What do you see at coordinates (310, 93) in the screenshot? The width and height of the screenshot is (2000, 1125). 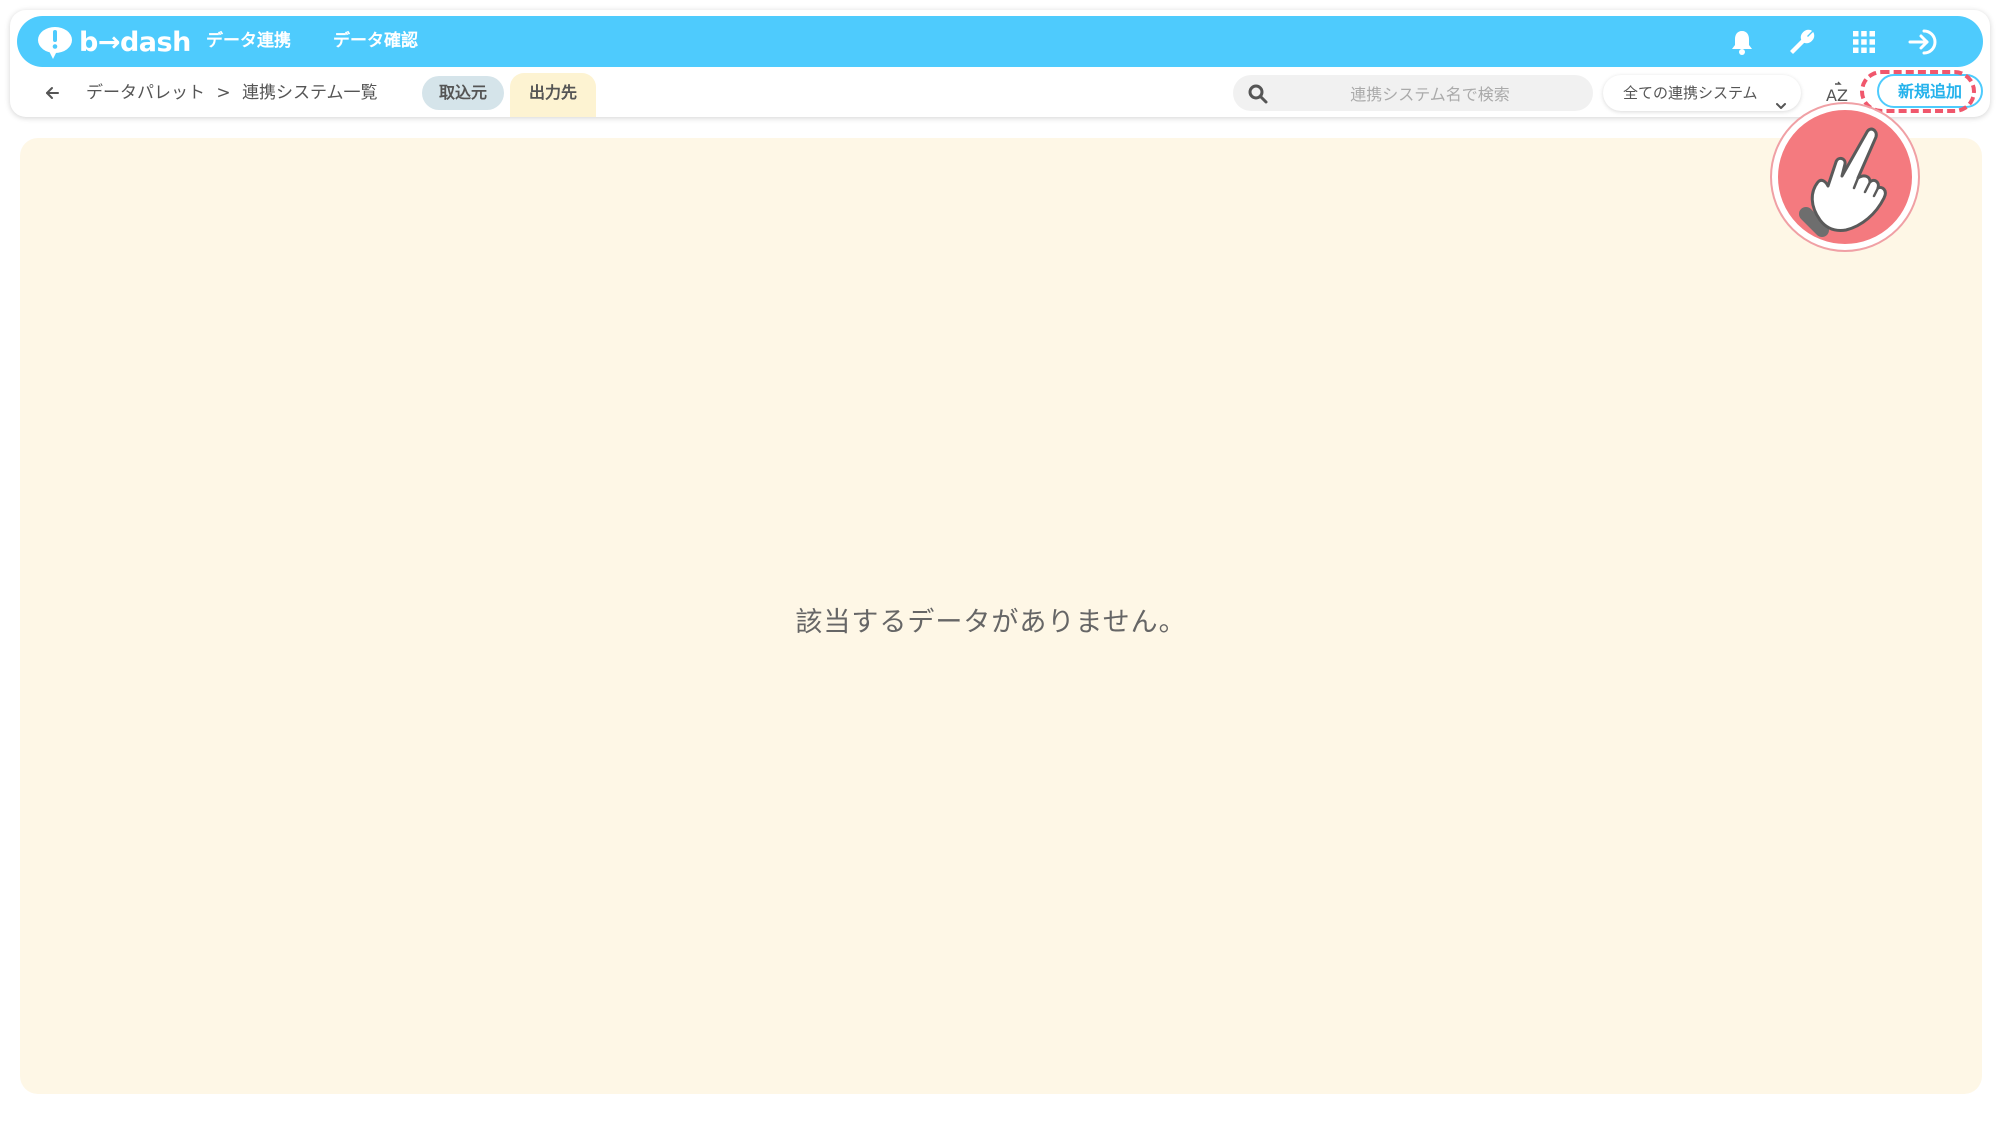 I see `breadcrumb-current: 連携システム一覧` at bounding box center [310, 93].